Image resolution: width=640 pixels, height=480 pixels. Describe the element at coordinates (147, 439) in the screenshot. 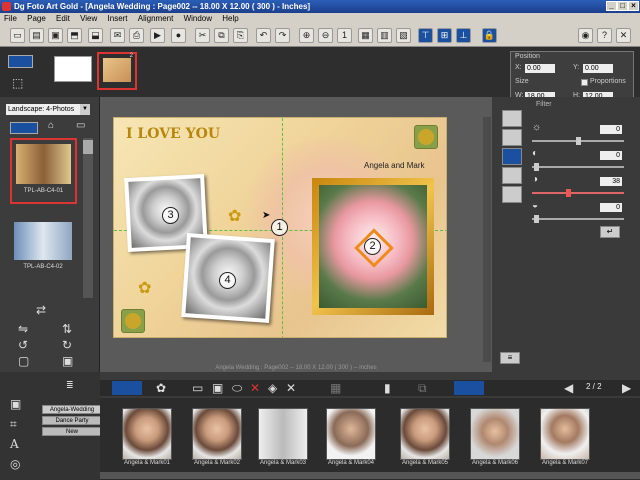

I see `film-photo-1: Angela & Mark01` at that location.